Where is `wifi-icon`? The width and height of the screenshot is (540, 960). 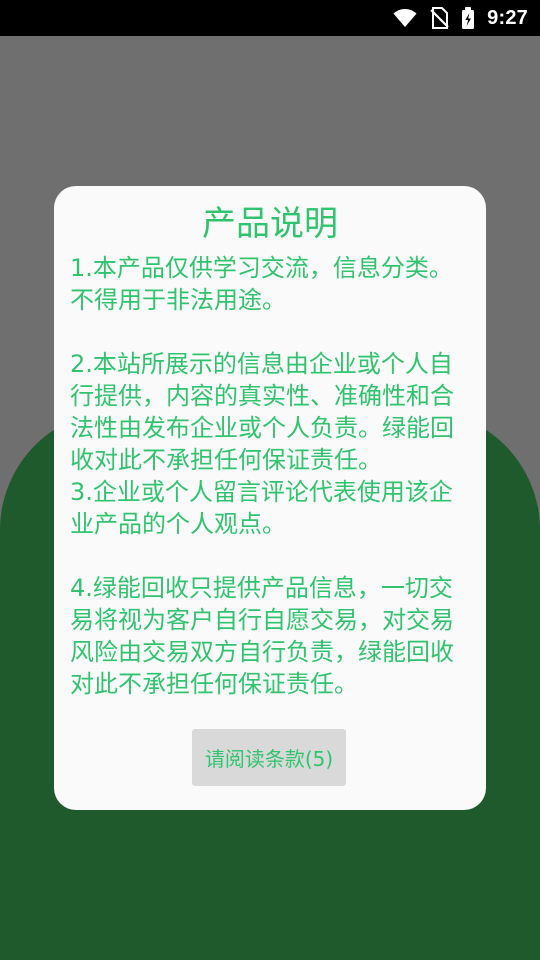
wifi-icon is located at coordinates (405, 18).